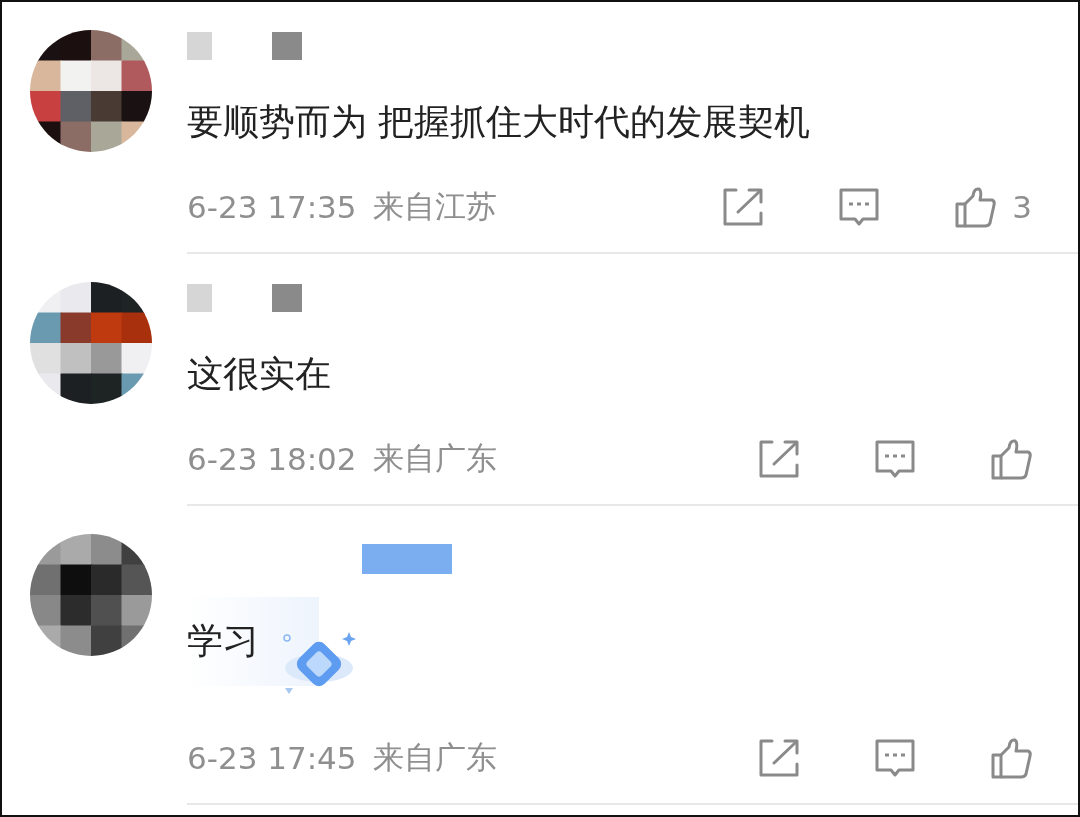  I want to click on comment-text: 这很实在, so click(259, 373).